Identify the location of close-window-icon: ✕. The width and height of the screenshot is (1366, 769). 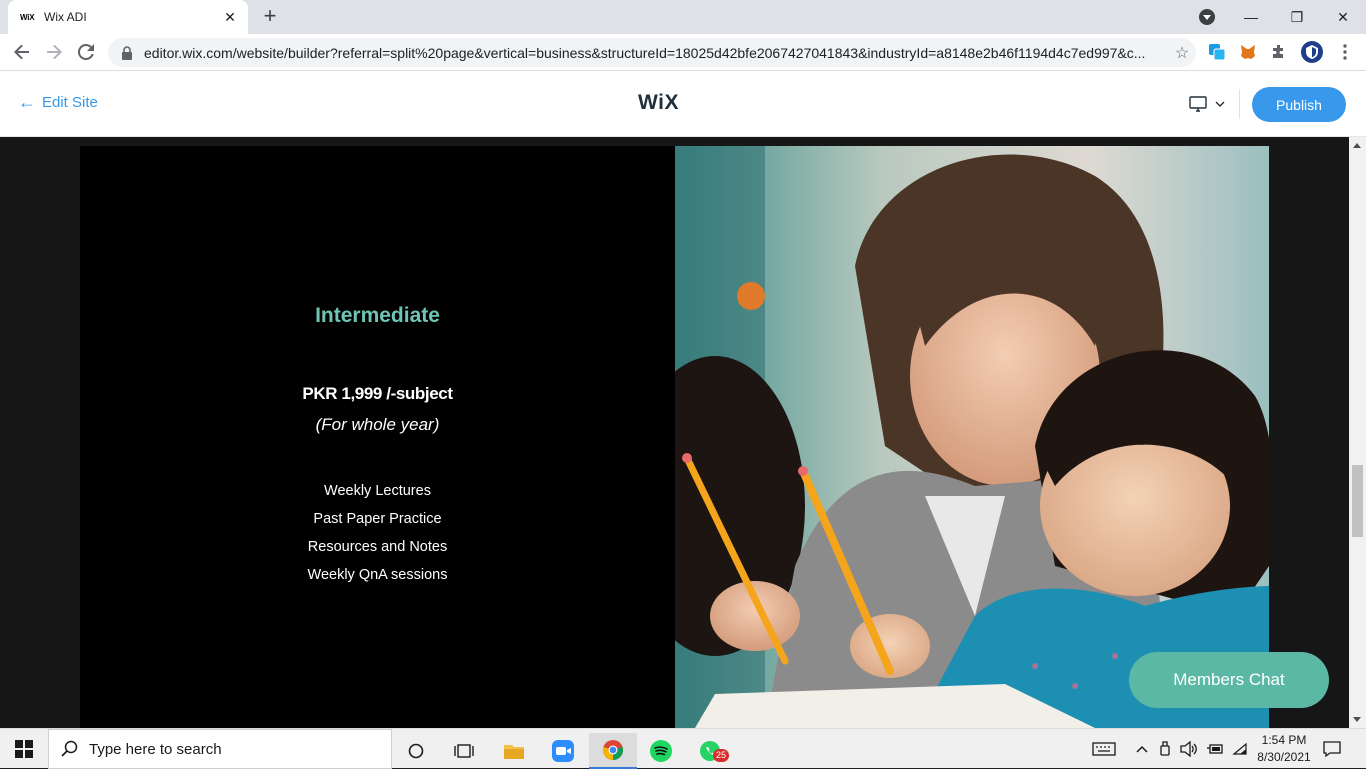
(1343, 17).